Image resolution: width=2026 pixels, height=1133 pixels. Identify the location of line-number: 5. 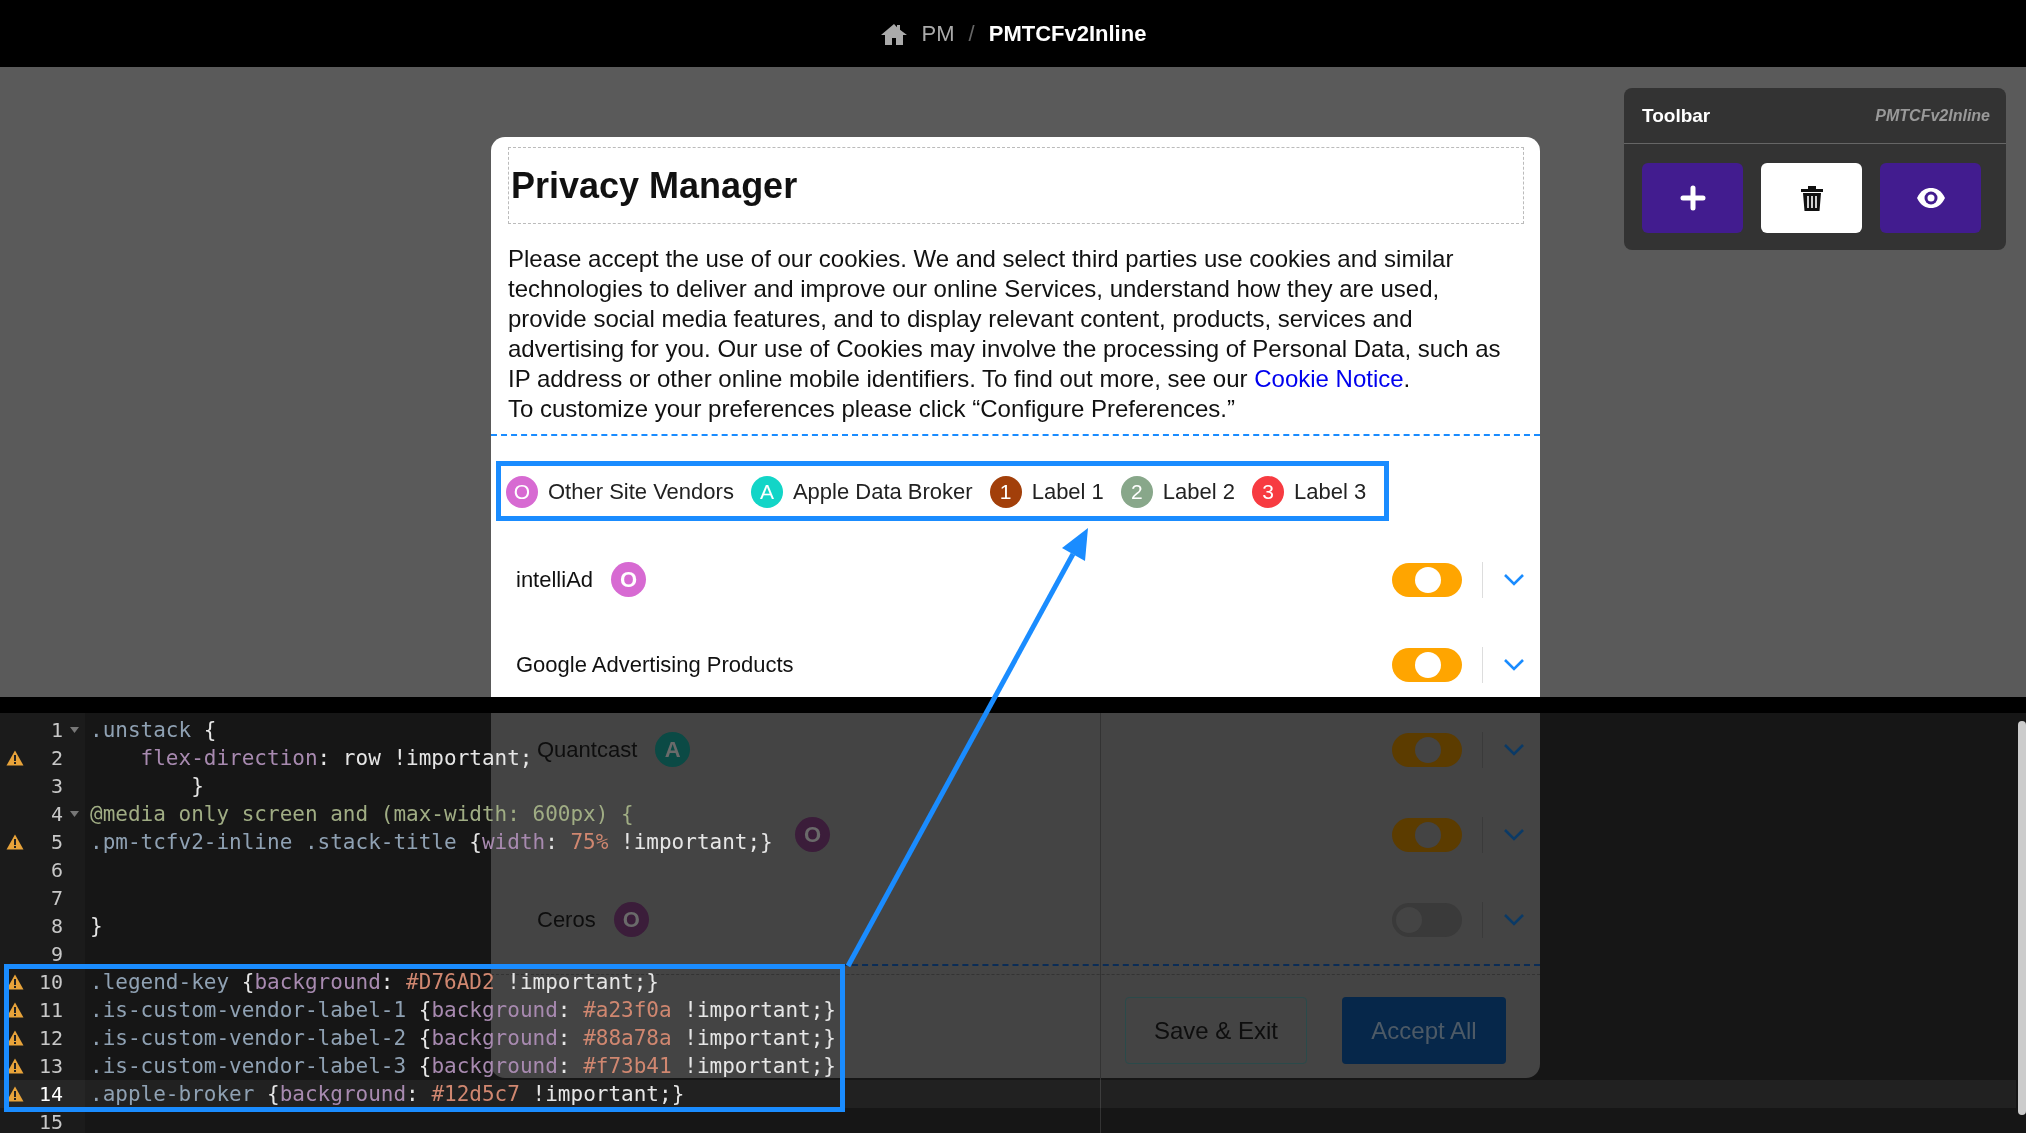
(56, 842).